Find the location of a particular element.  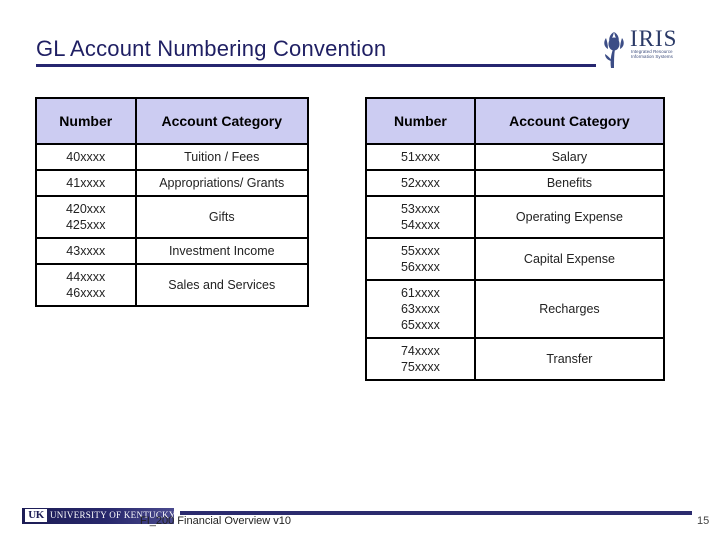

table-row: 41xxxx Appropriations/ Grants is located at coordinates (172, 183).